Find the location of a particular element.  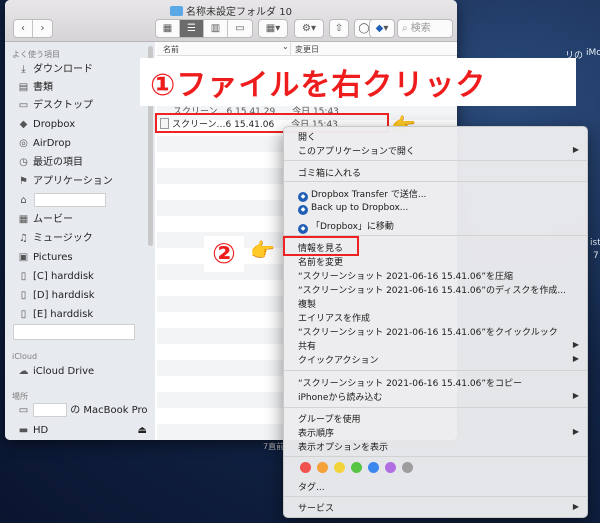

back-button: ‹ is located at coordinates (23, 28).